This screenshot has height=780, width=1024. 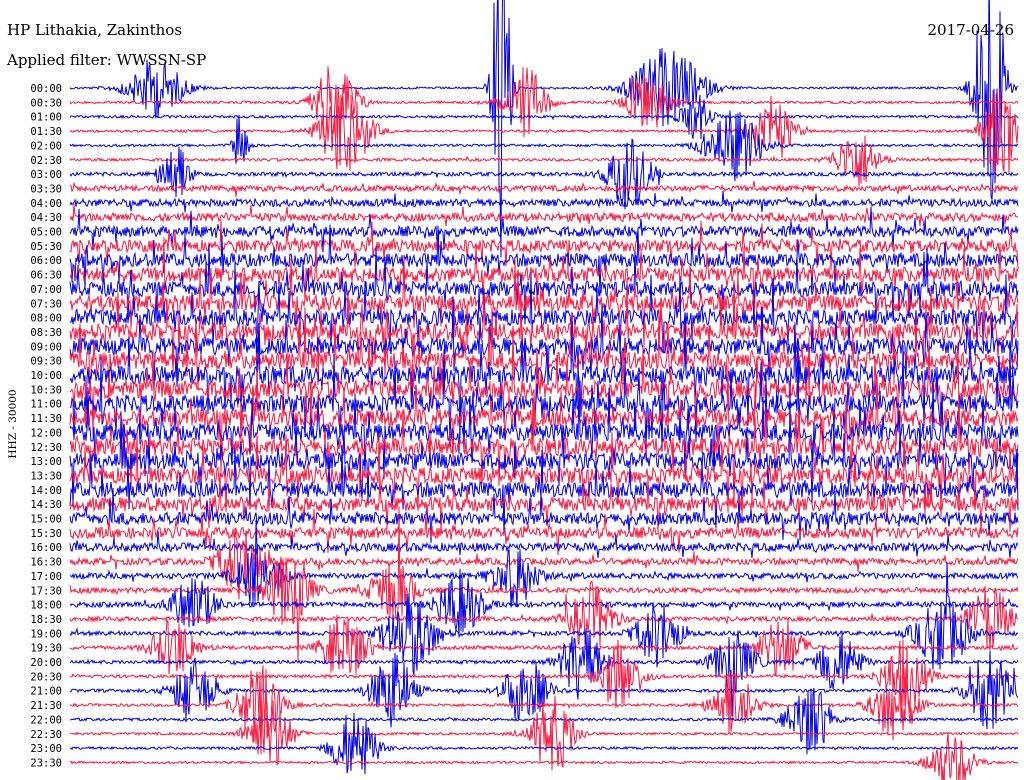 I want to click on row-label-1300: 13:00, so click(x=46, y=462).